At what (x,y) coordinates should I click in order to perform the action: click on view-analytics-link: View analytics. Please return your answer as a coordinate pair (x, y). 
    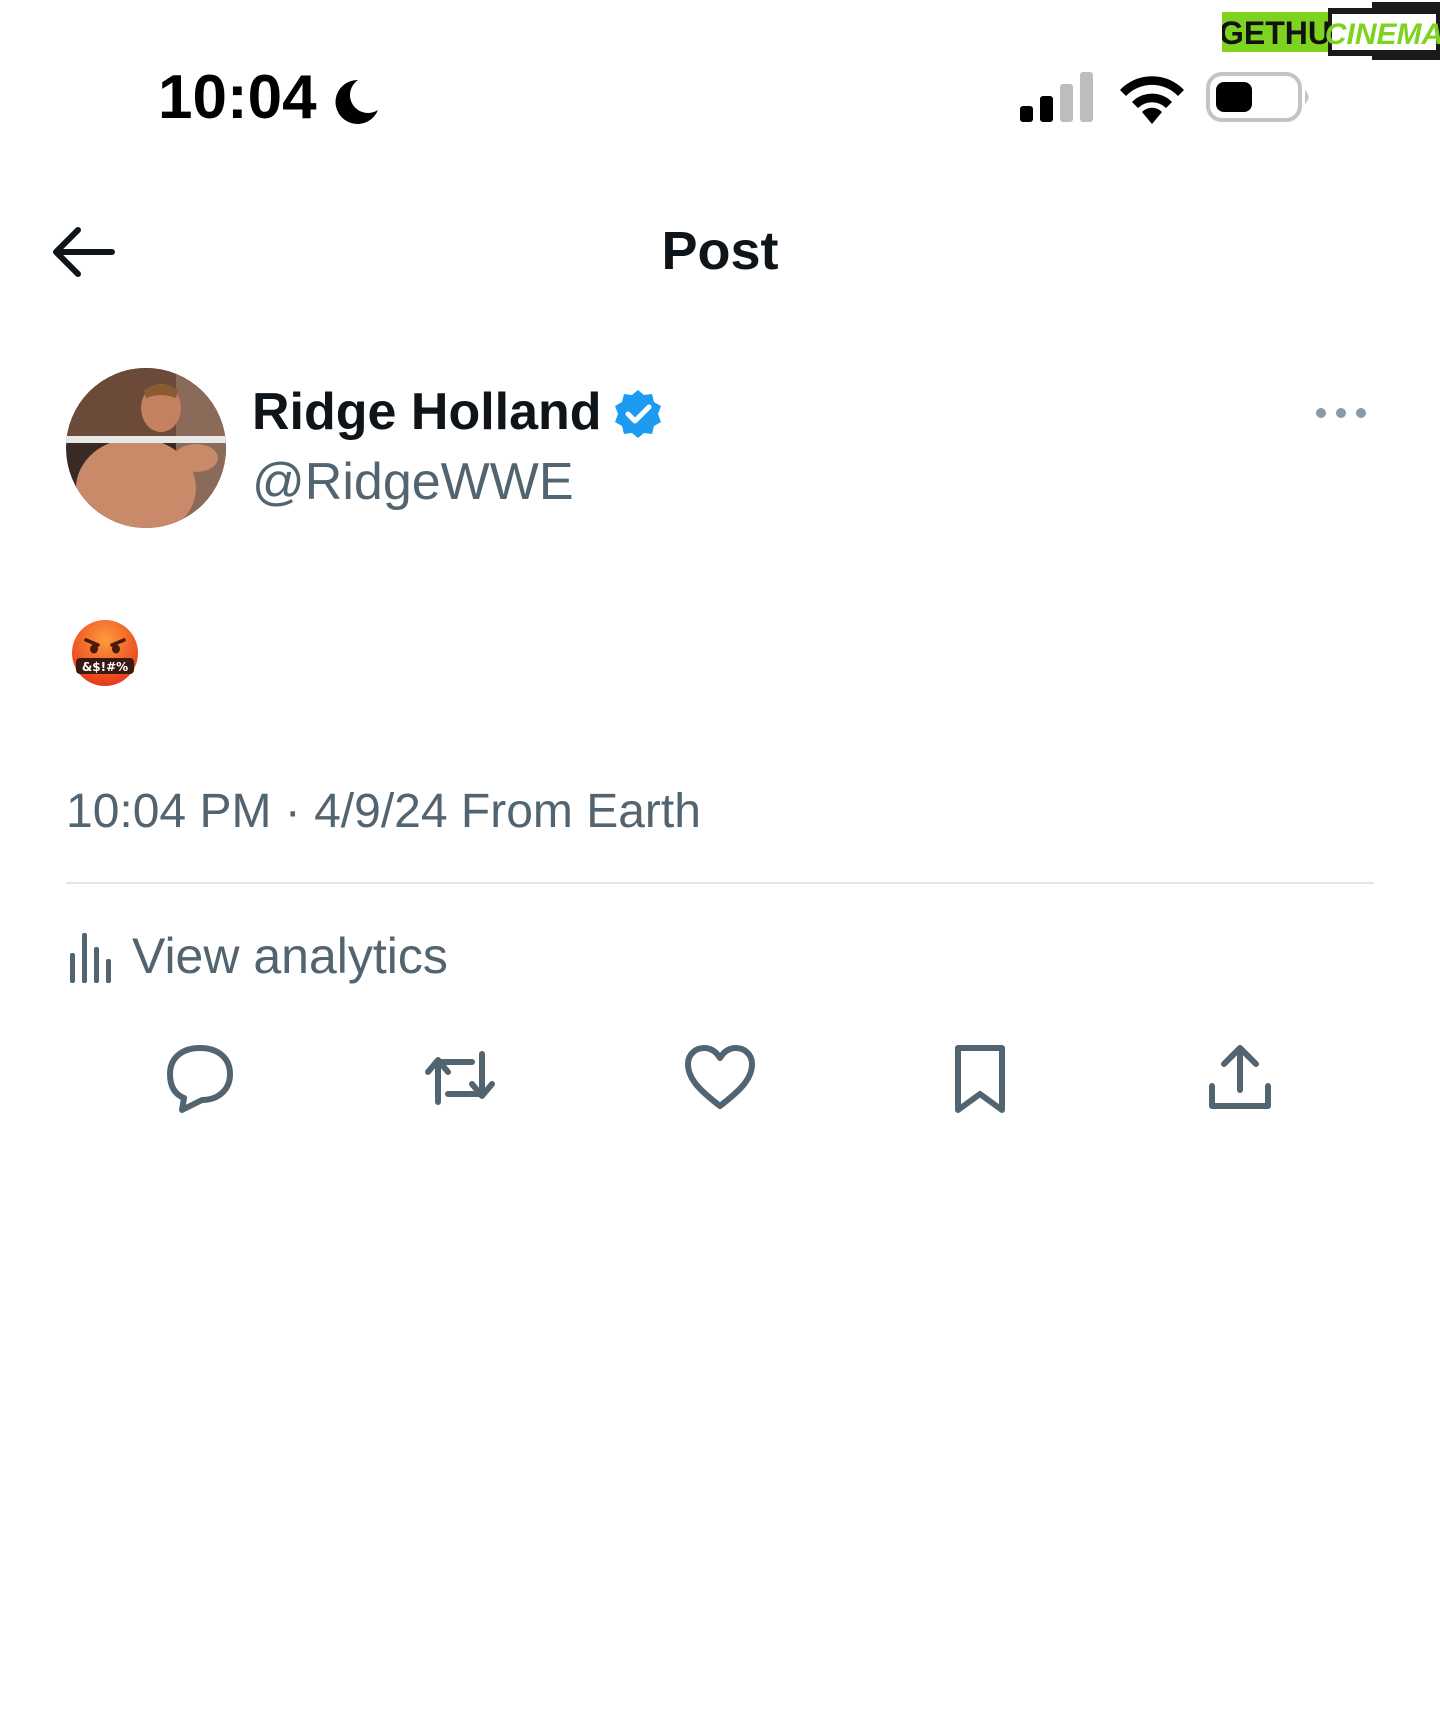
    Looking at the image, I should click on (258, 956).